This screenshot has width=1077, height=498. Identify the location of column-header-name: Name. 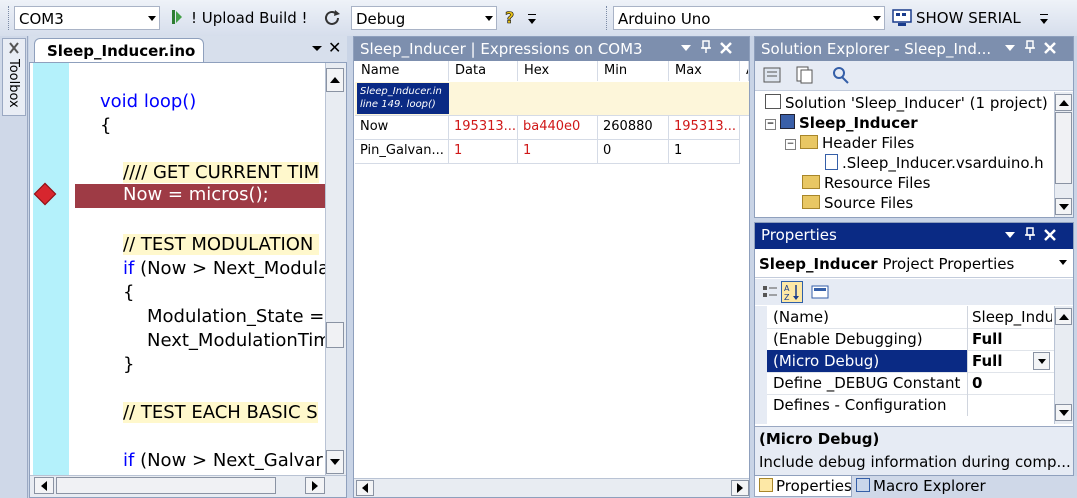
(402, 71).